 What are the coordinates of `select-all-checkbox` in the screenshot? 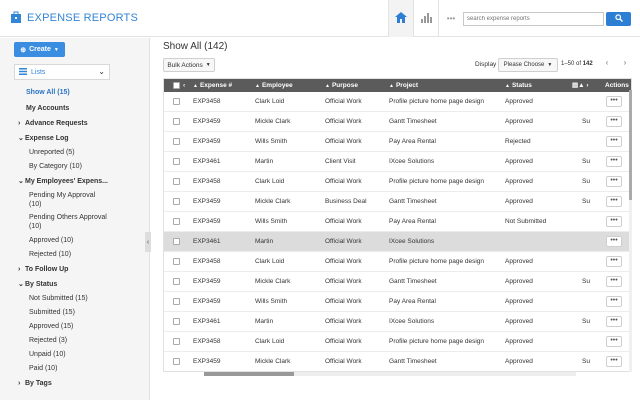 It's located at (176, 85).